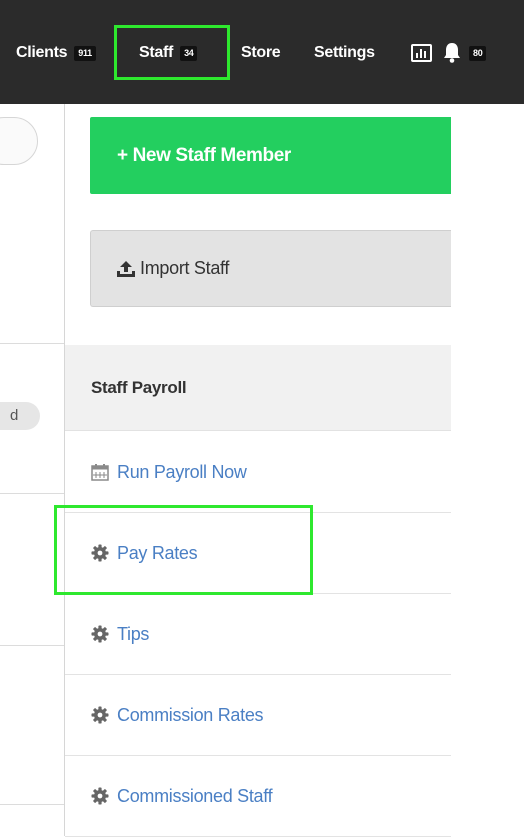  What do you see at coordinates (42, 52) in the screenshot?
I see `nav-label-clients: Clients` at bounding box center [42, 52].